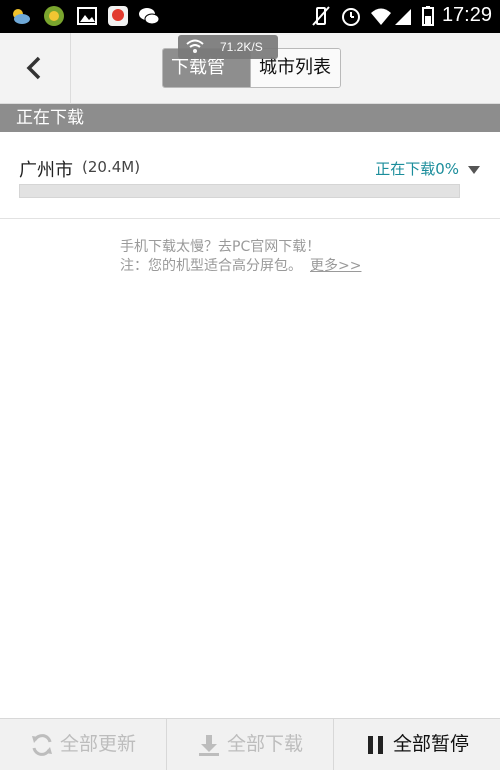 The height and width of the screenshot is (770, 500). What do you see at coordinates (321, 16) in the screenshot?
I see `vibrate-off-icon` at bounding box center [321, 16].